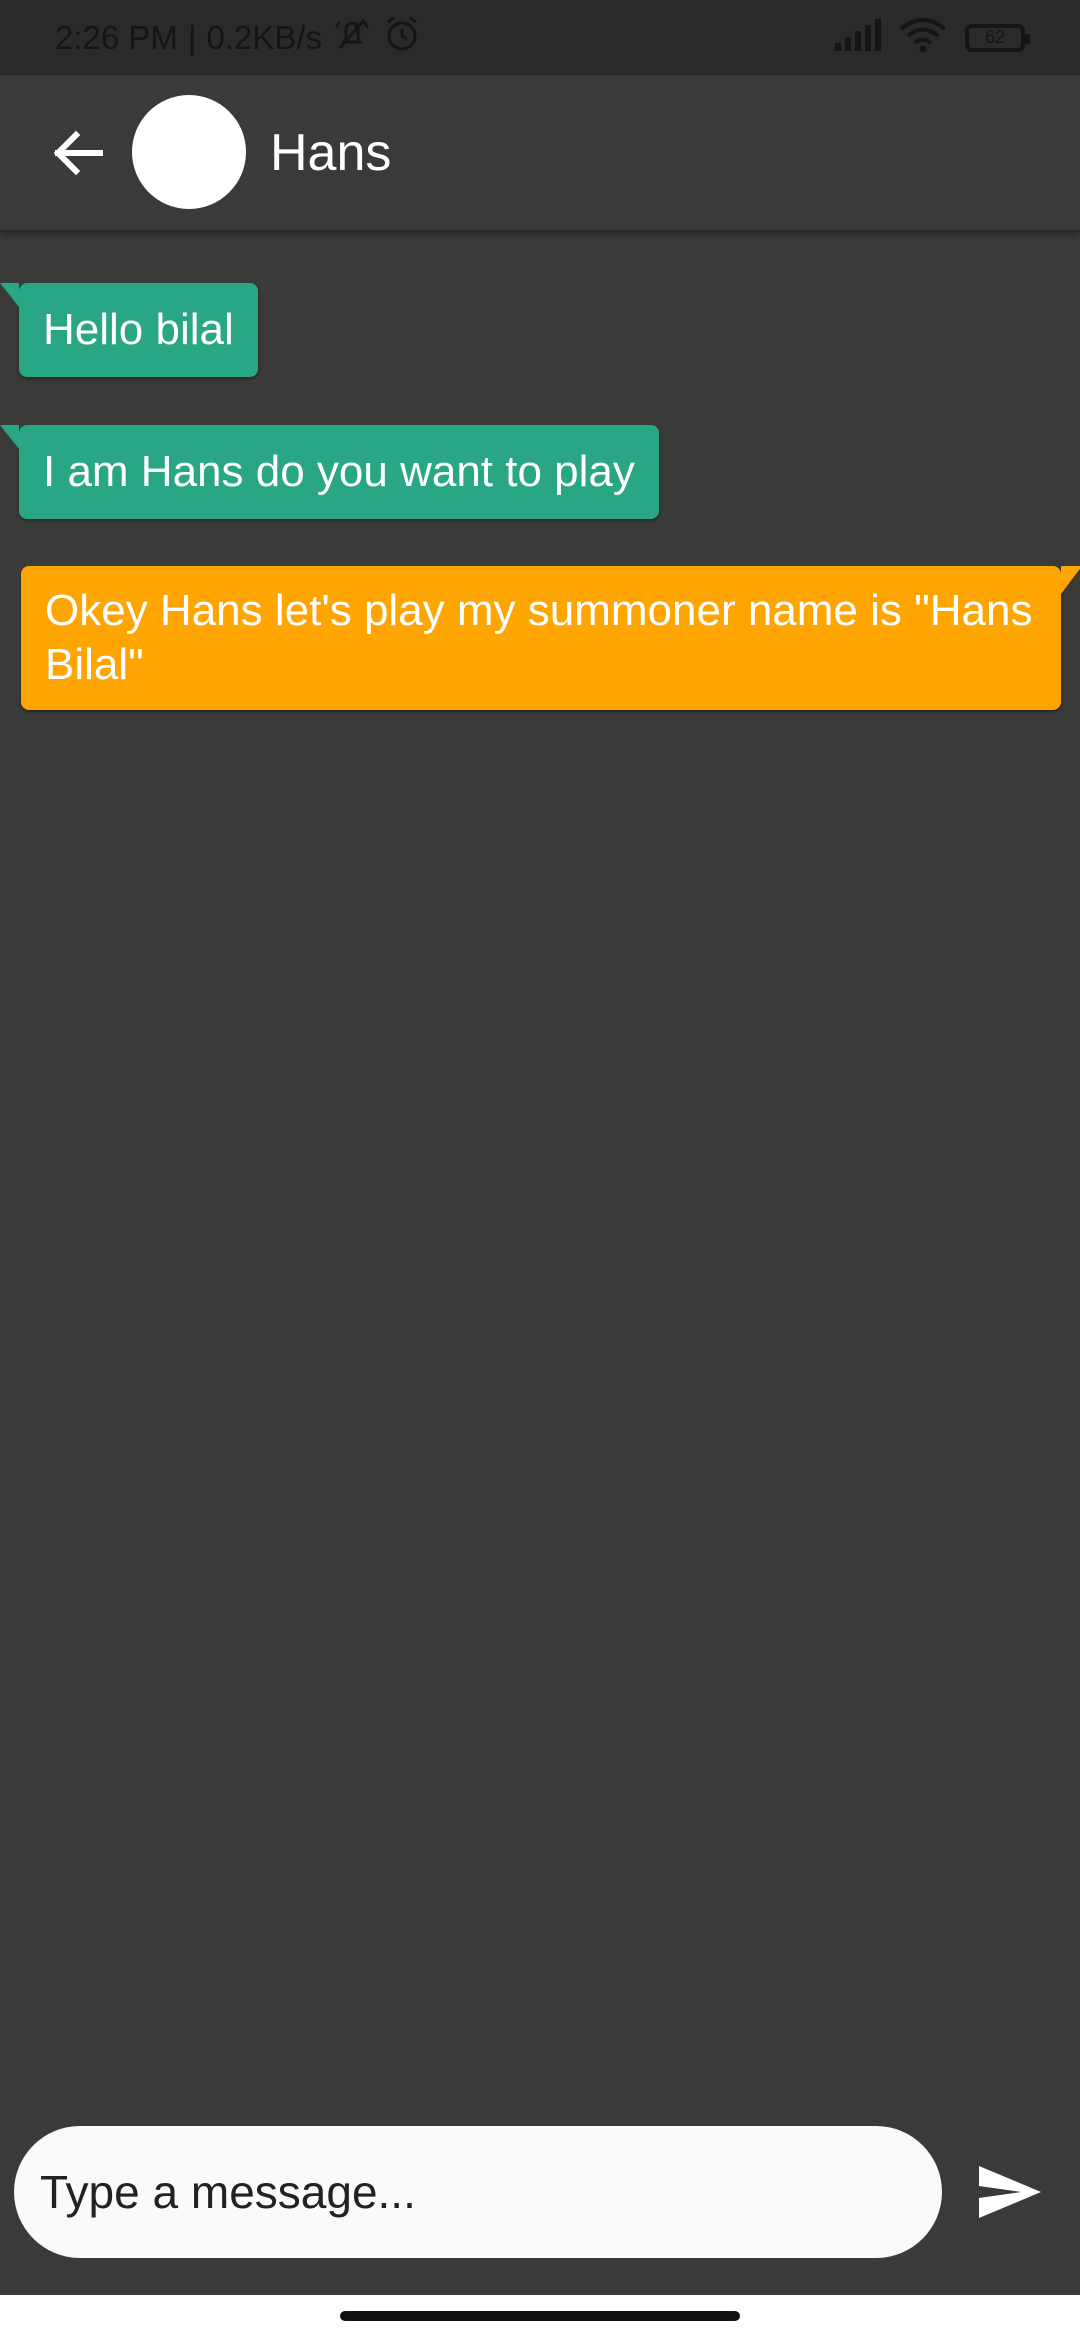 Image resolution: width=1080 pixels, height=2340 pixels. I want to click on message-input, so click(490, 2192).